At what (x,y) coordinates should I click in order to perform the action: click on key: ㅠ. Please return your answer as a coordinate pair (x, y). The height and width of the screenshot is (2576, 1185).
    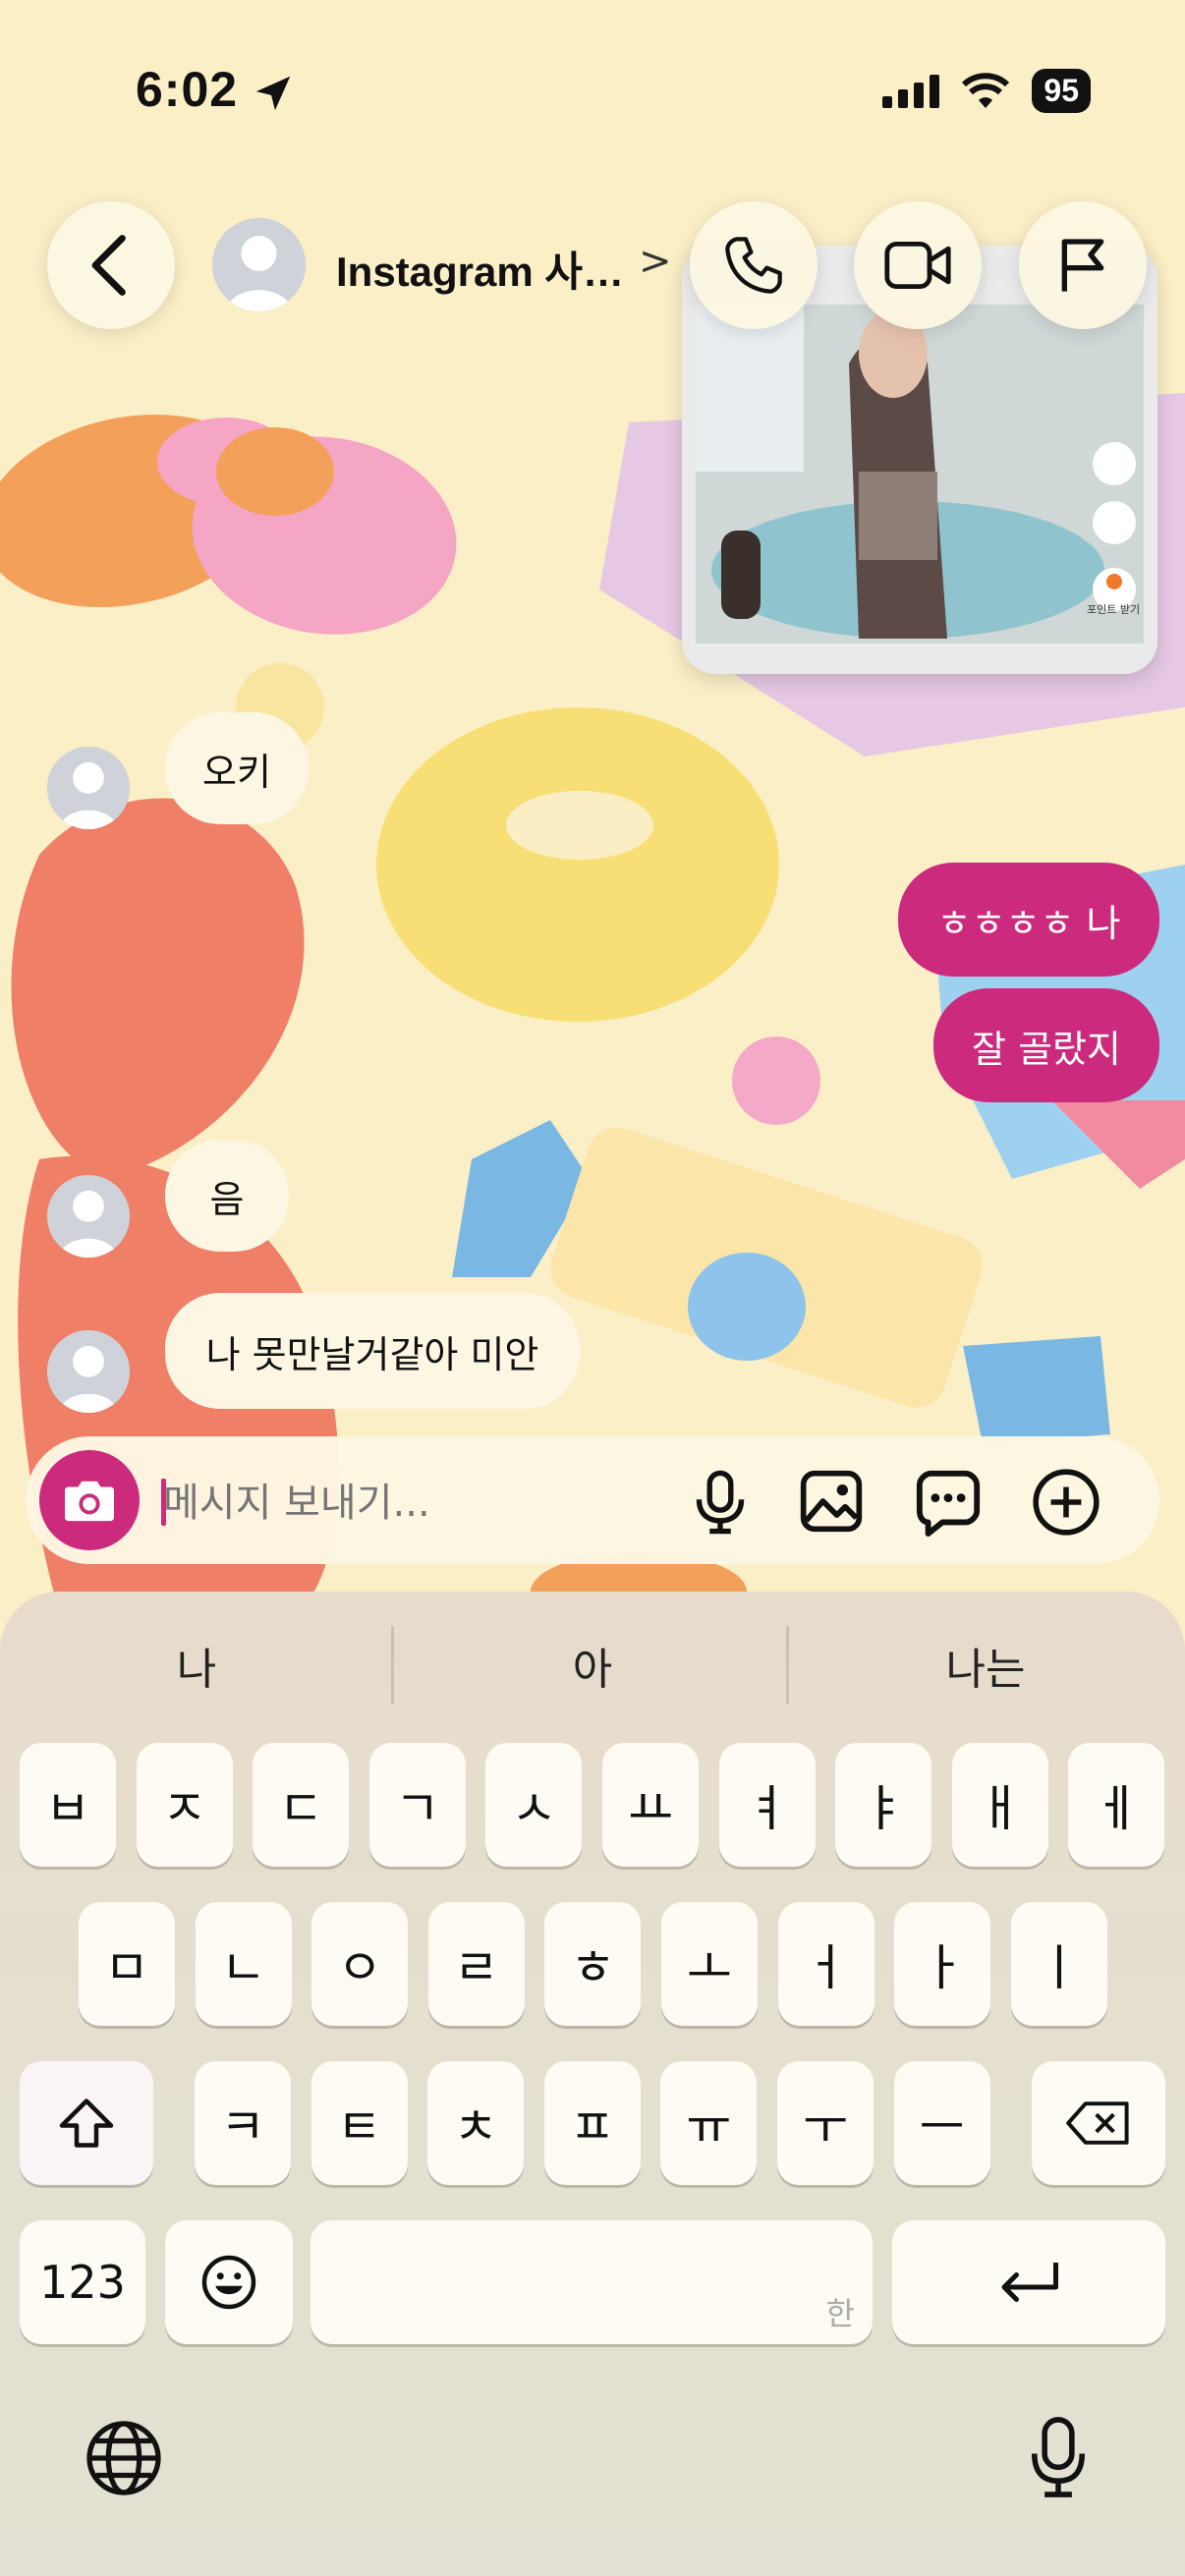
    Looking at the image, I should click on (709, 2123).